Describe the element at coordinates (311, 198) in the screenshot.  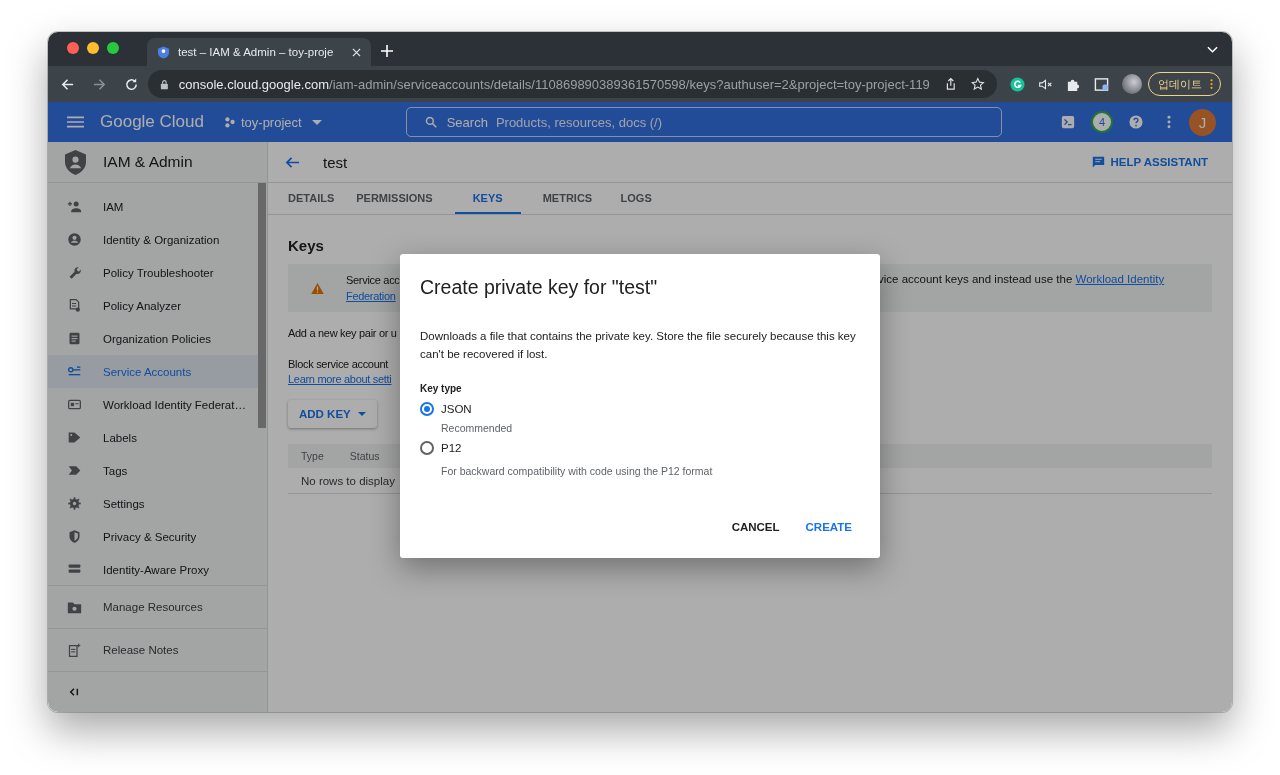
I see `tab: DETAILS` at that location.